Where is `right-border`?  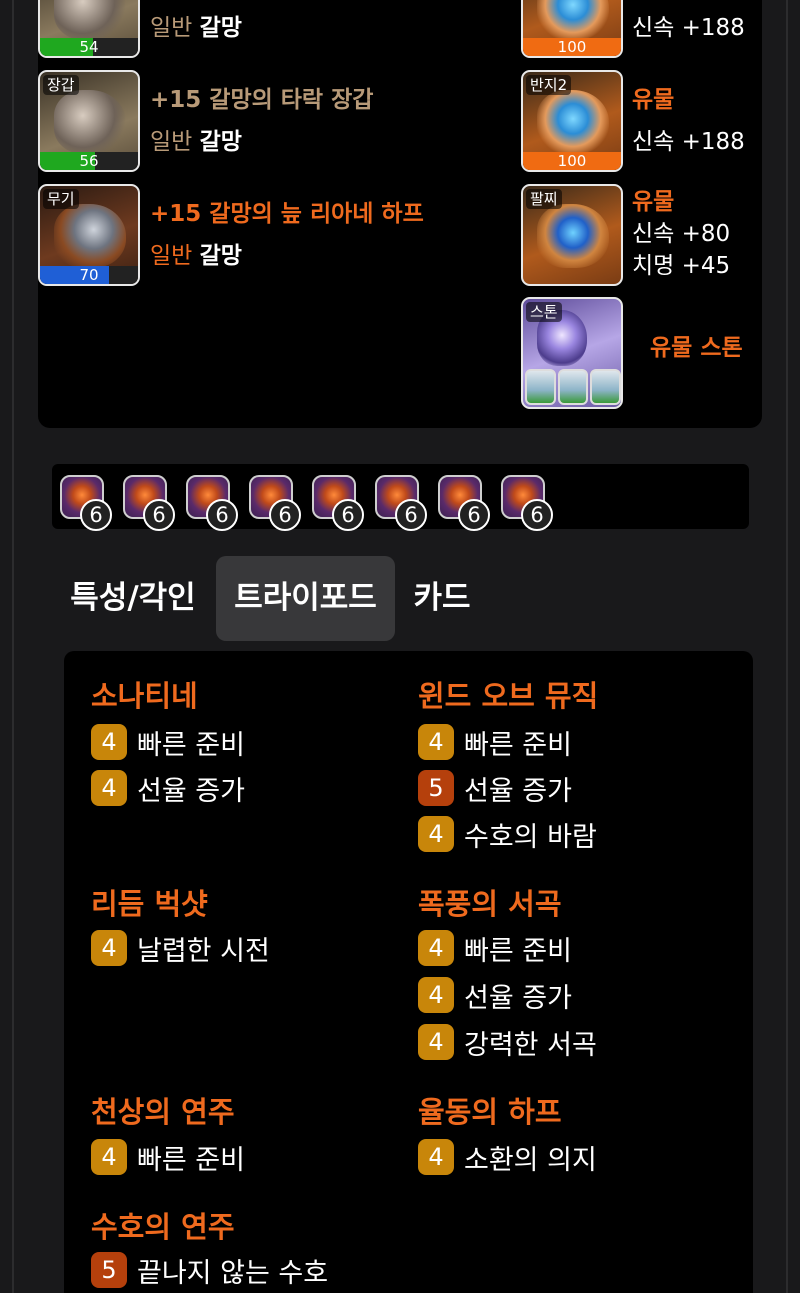 right-border is located at coordinates (787, 646).